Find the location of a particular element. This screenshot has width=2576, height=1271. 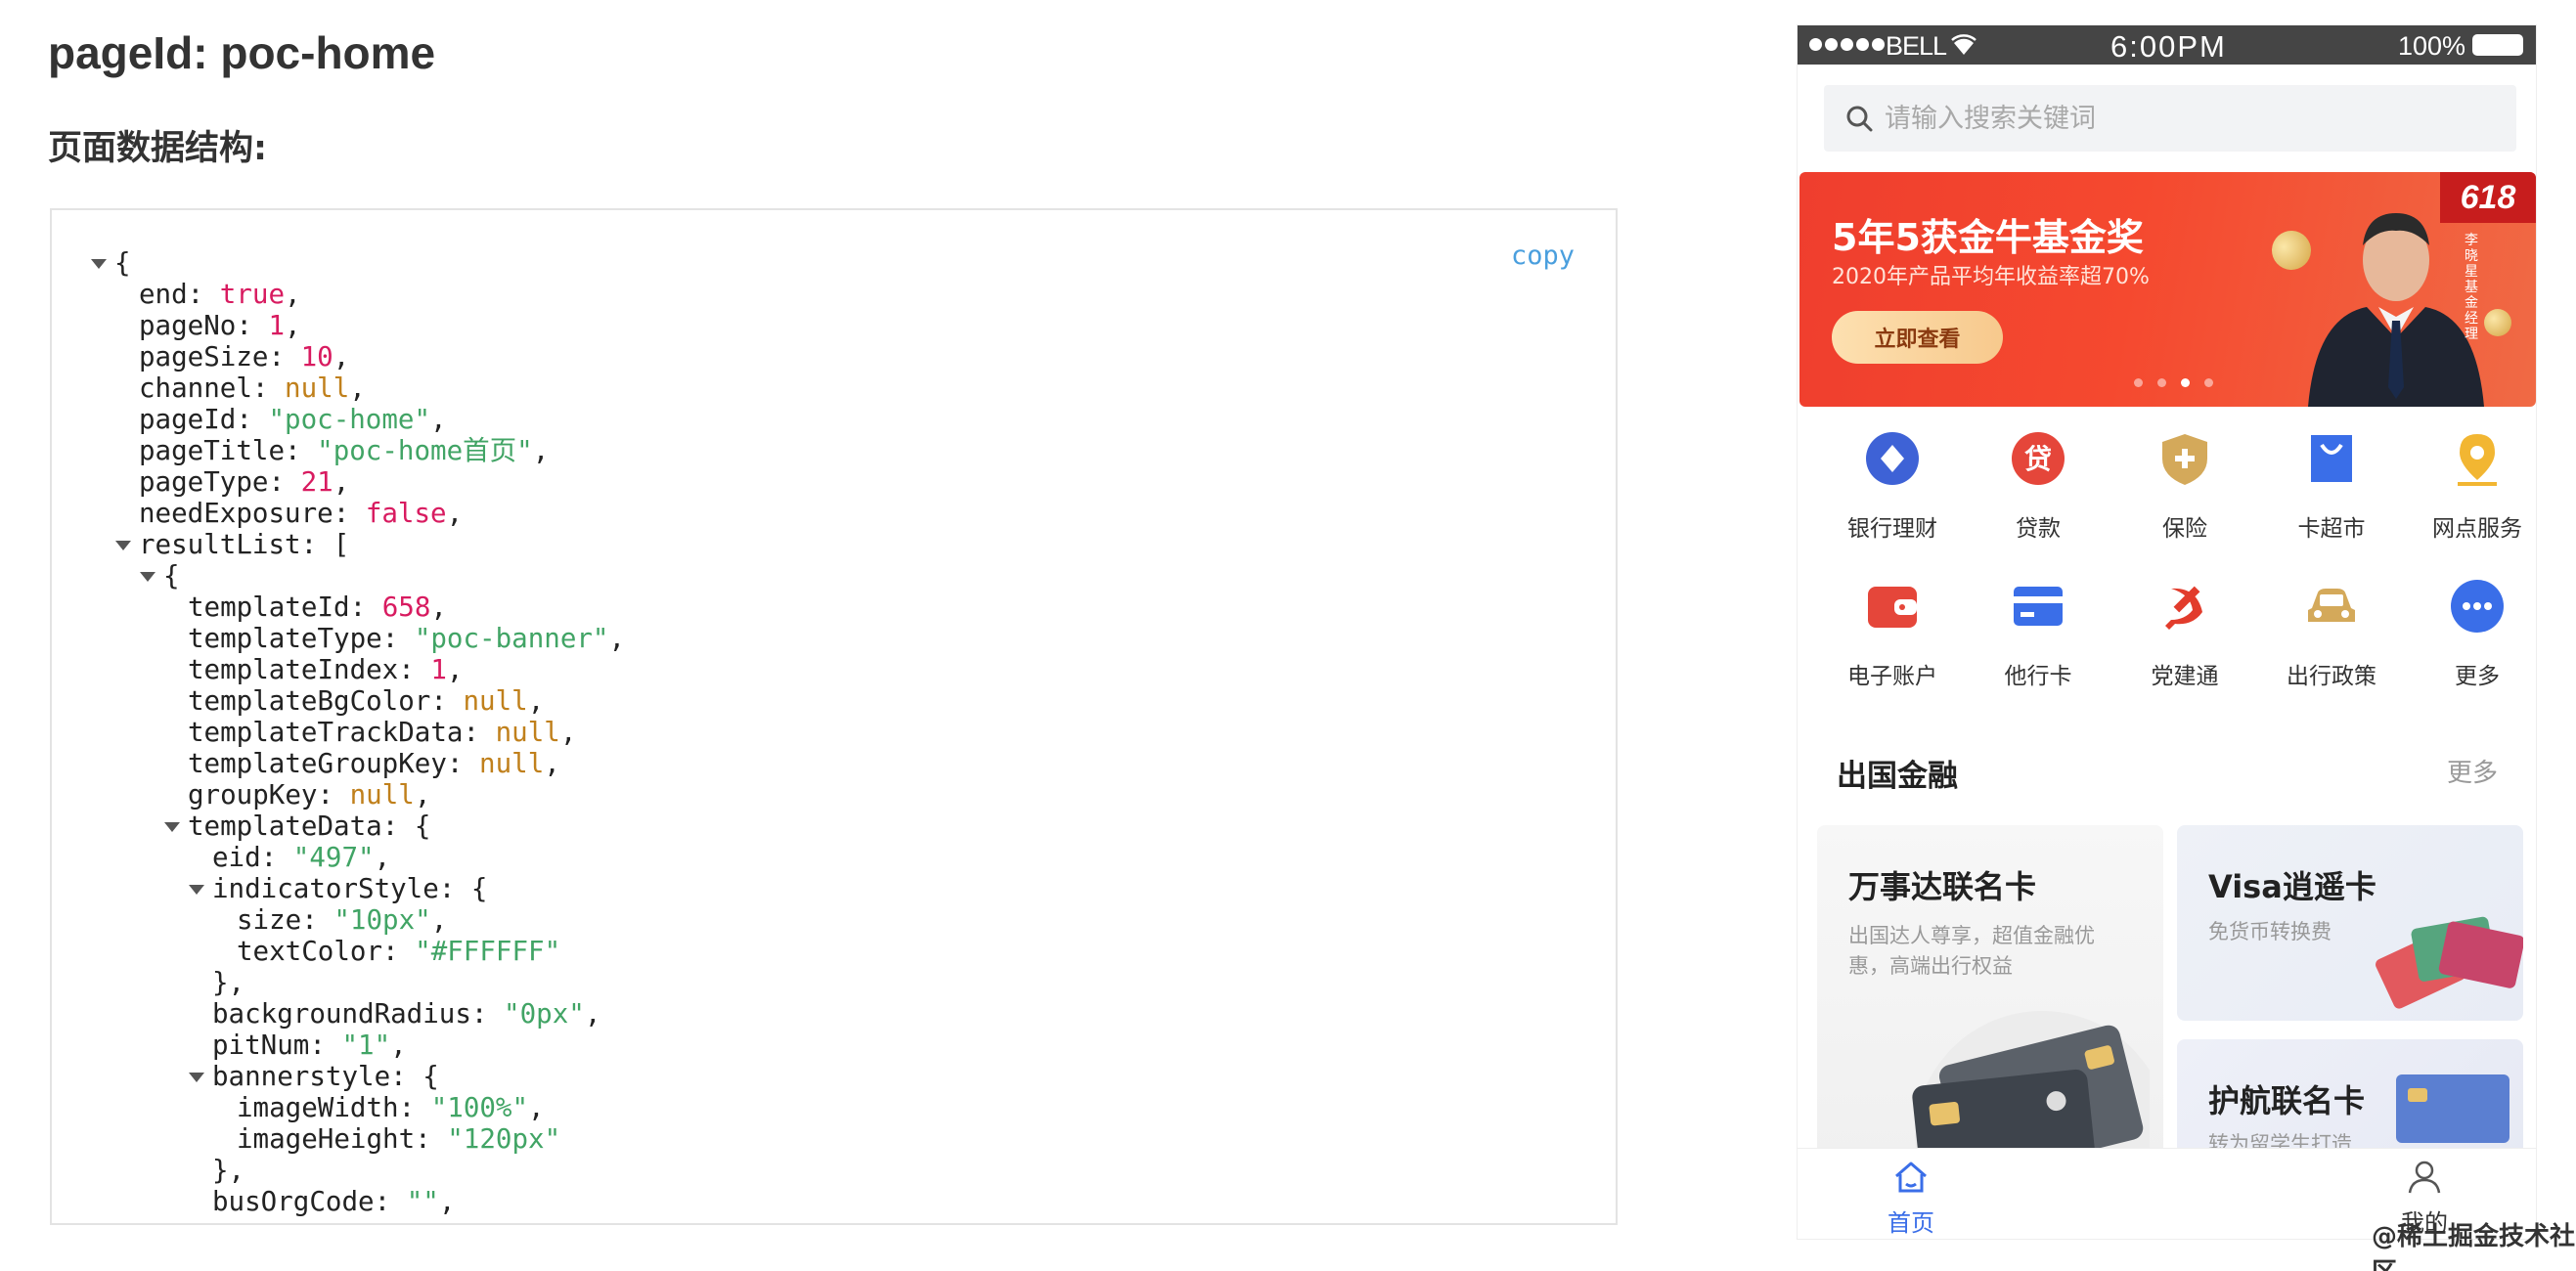

json-value: true is located at coordinates (253, 294).